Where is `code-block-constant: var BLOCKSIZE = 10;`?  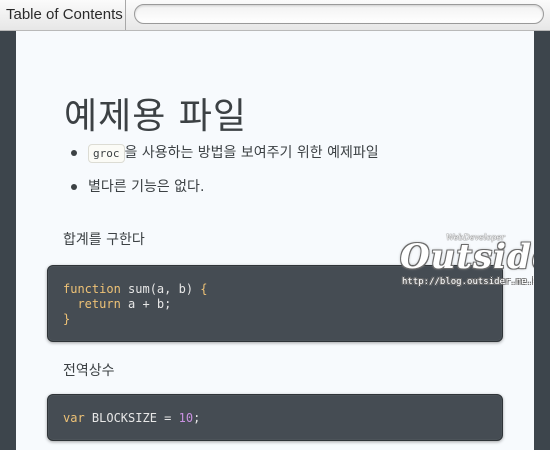
code-block-constant: var BLOCKSIZE = 10; is located at coordinates (275, 417).